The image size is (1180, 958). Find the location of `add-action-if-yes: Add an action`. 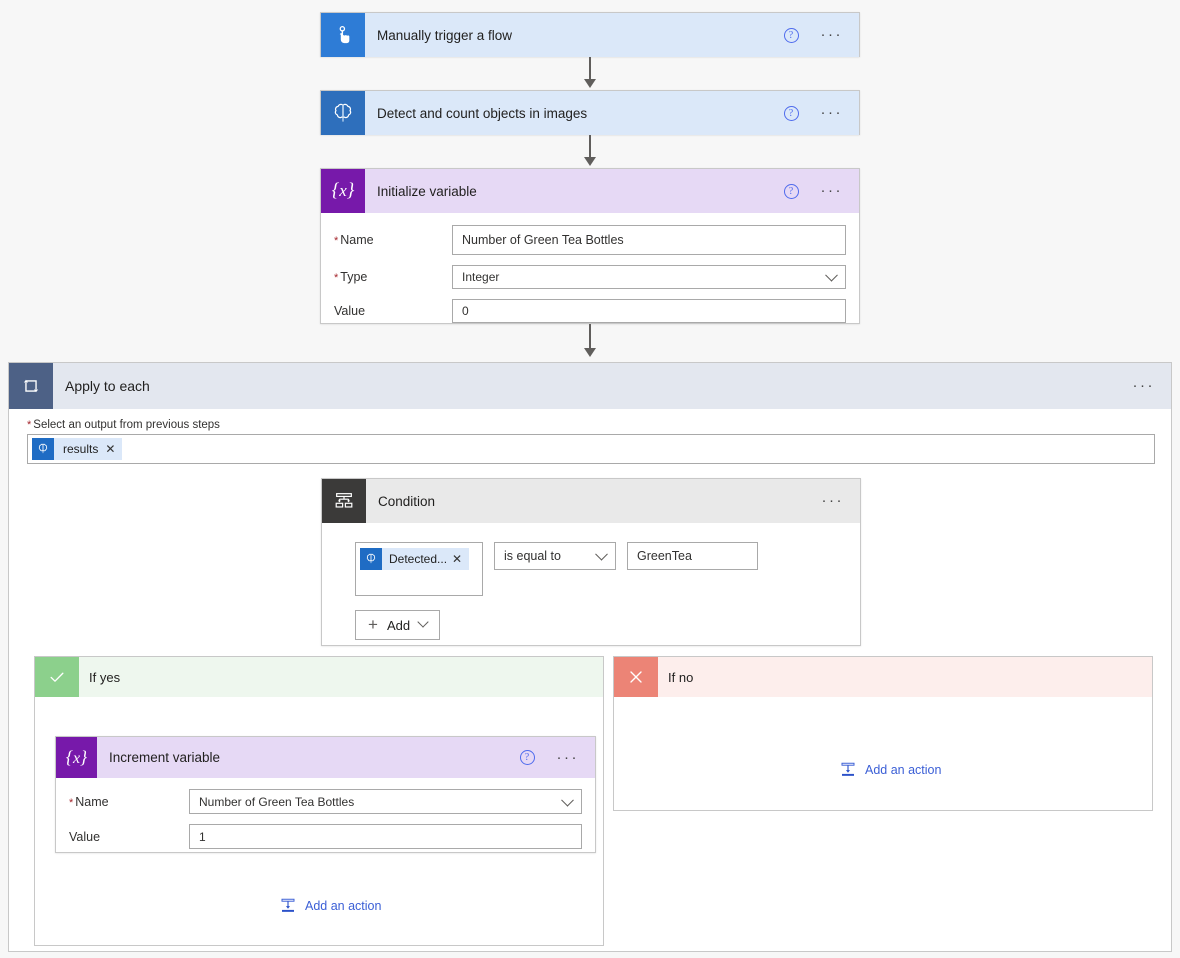

add-action-if-yes: Add an action is located at coordinates (330, 906).